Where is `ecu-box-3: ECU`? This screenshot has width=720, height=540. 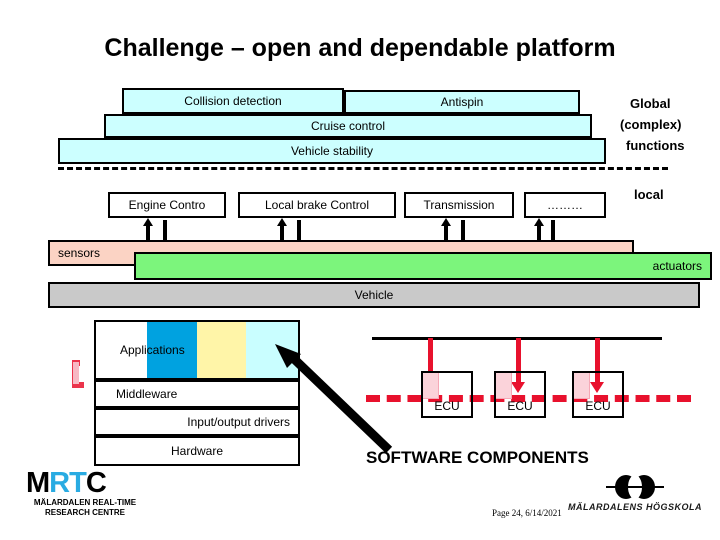
ecu-box-3: ECU is located at coordinates (598, 394).